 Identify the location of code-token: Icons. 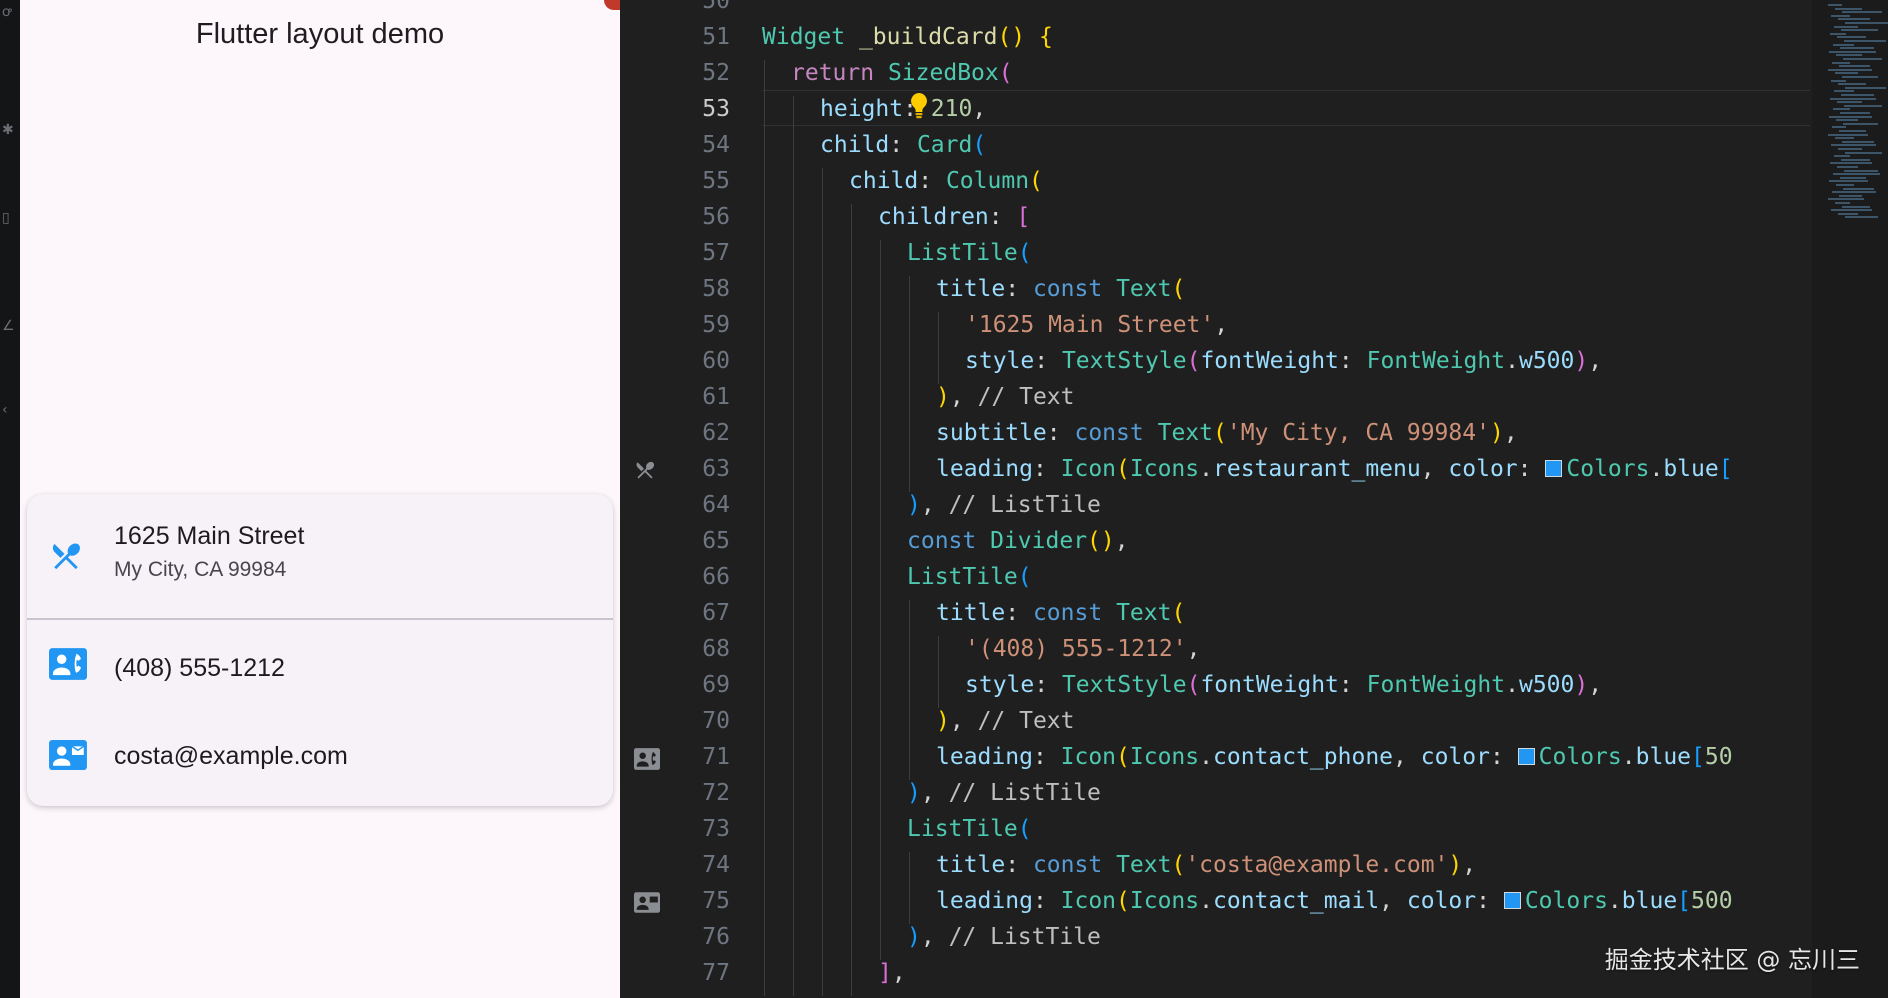
(1164, 757).